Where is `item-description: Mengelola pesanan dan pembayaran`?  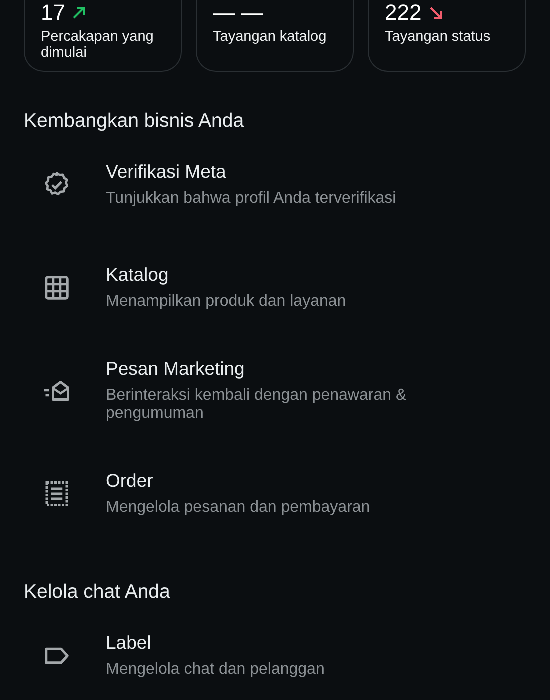 item-description: Mengelola pesanan dan pembayaran is located at coordinates (238, 508).